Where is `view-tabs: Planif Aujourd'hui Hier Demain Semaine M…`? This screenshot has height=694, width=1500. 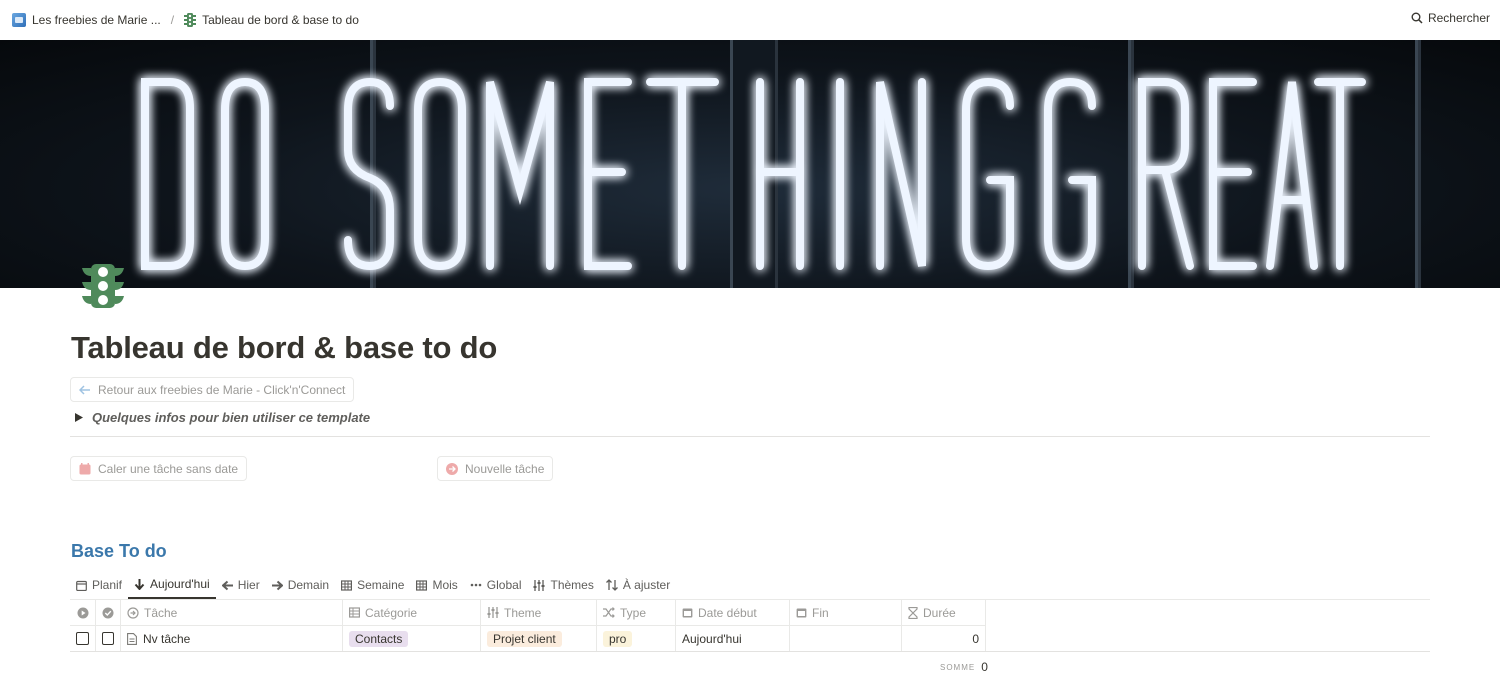 view-tabs: Planif Aujourd'hui Hier Demain Semaine M… is located at coordinates (373, 585).